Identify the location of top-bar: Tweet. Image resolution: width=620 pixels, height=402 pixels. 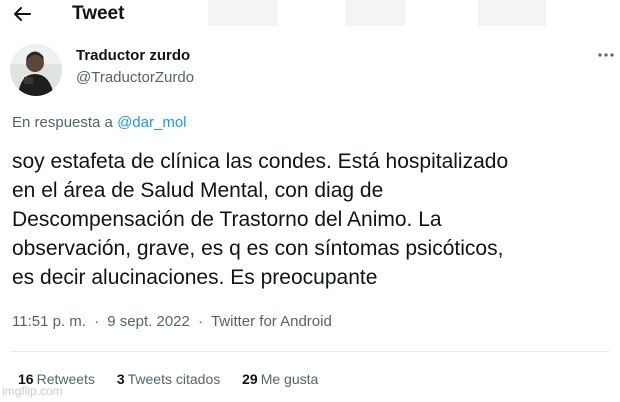
(310, 15).